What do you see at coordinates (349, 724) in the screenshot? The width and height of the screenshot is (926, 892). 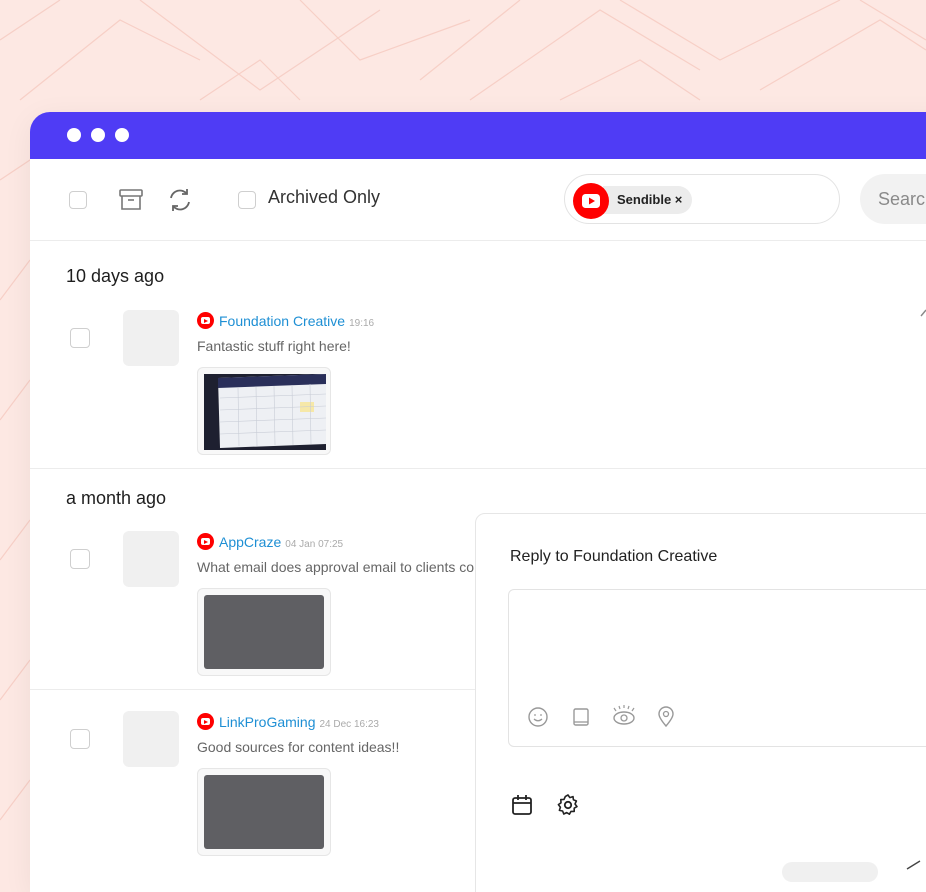 I see `comment-time: 24 Dec 16:23` at bounding box center [349, 724].